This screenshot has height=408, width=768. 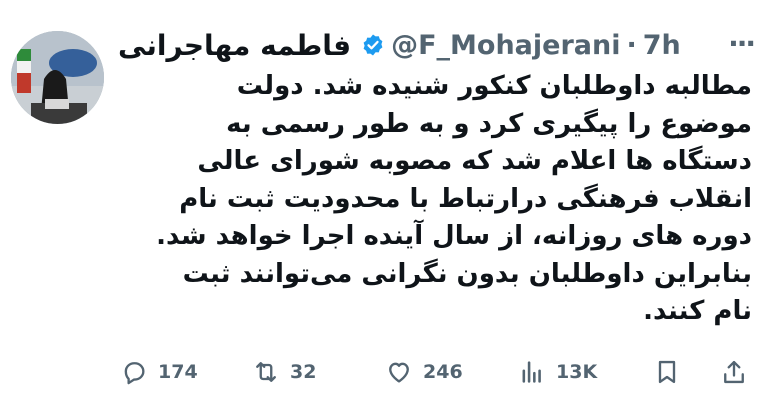 I want to click on tweet-line: دستگاه ها اعلام شد که مصوبه شورای عالی, so click(x=474, y=161).